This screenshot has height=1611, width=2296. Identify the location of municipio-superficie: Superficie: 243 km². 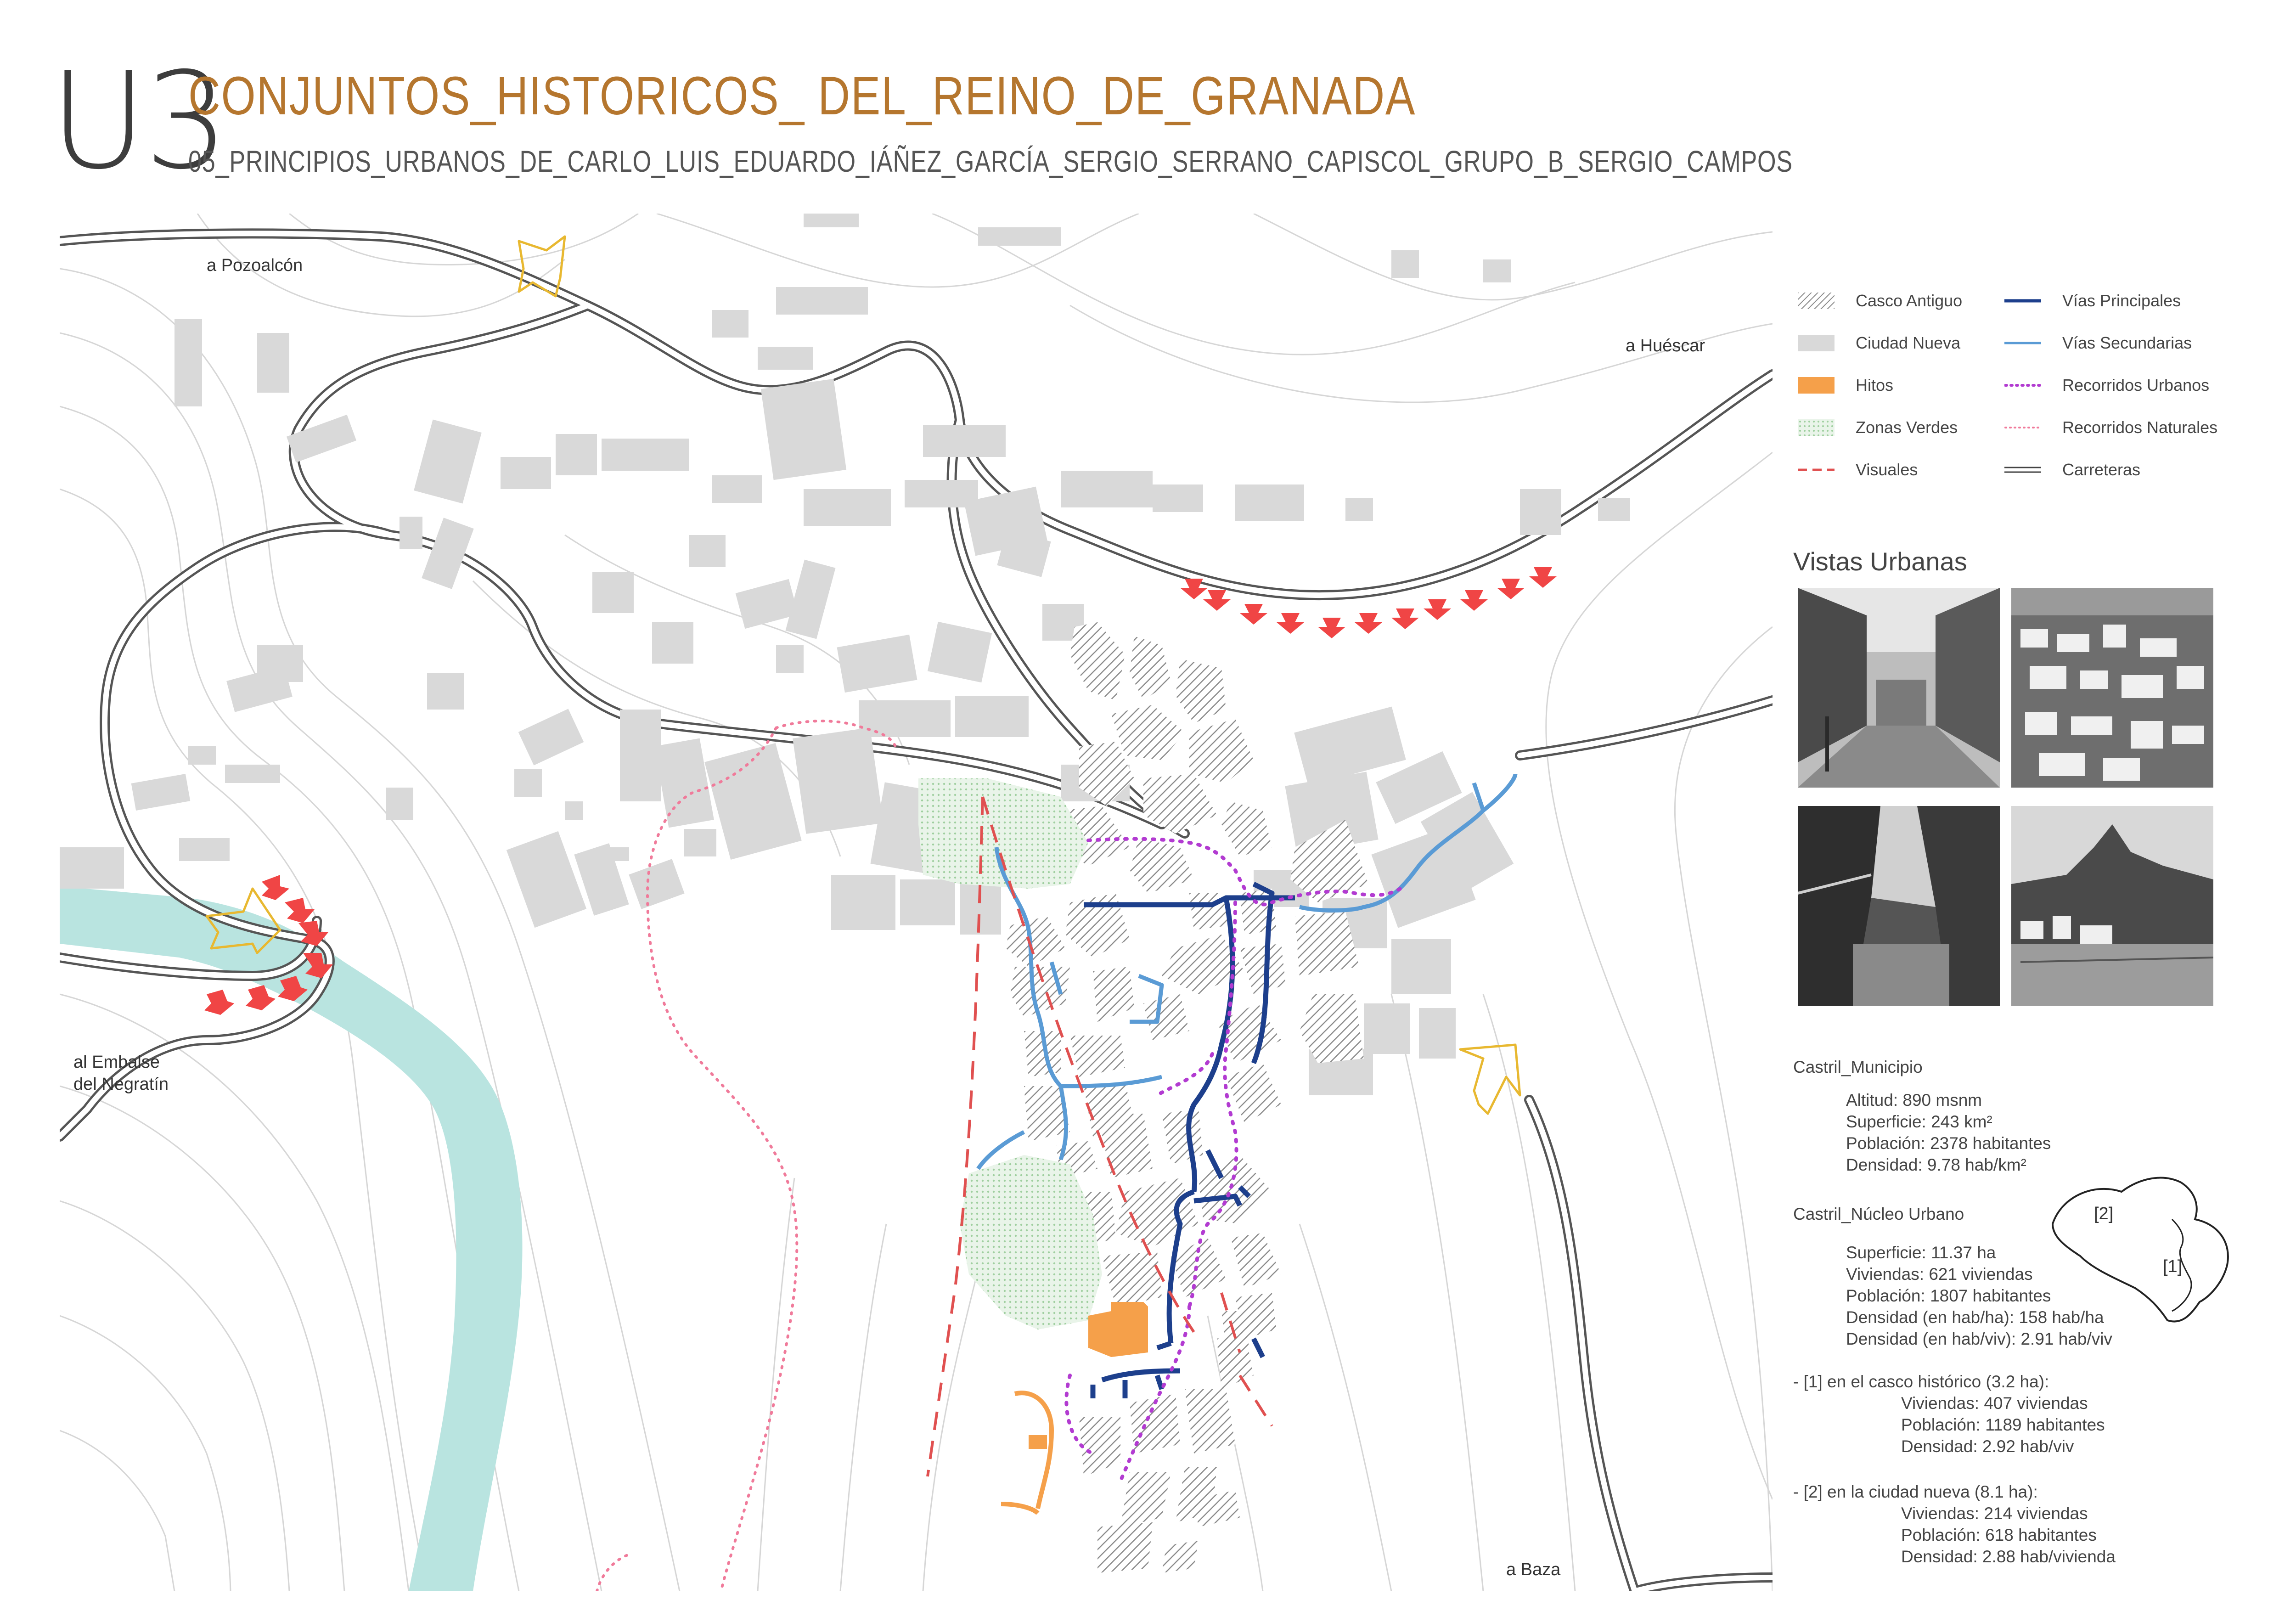
(1919, 1122).